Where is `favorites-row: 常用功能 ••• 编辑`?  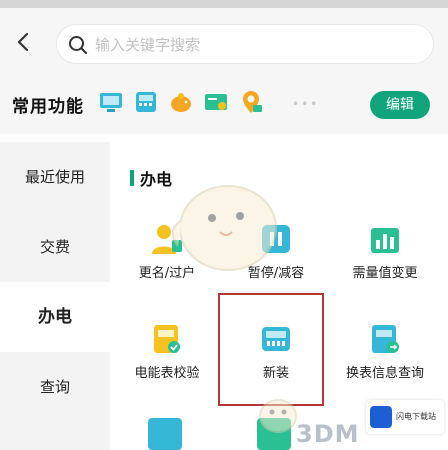 favorites-row: 常用功能 ••• 编辑 is located at coordinates (224, 103).